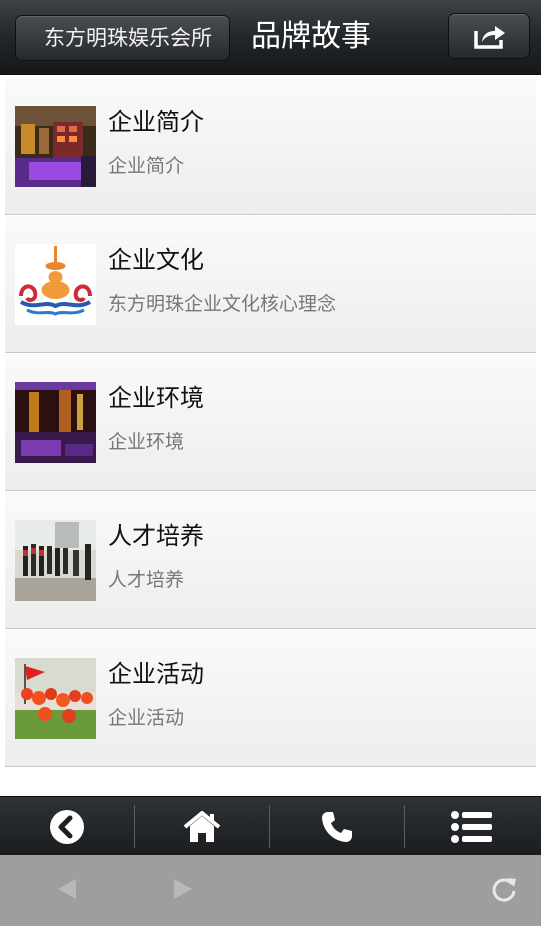  I want to click on item-subtitle: 企业活动, so click(146, 718).